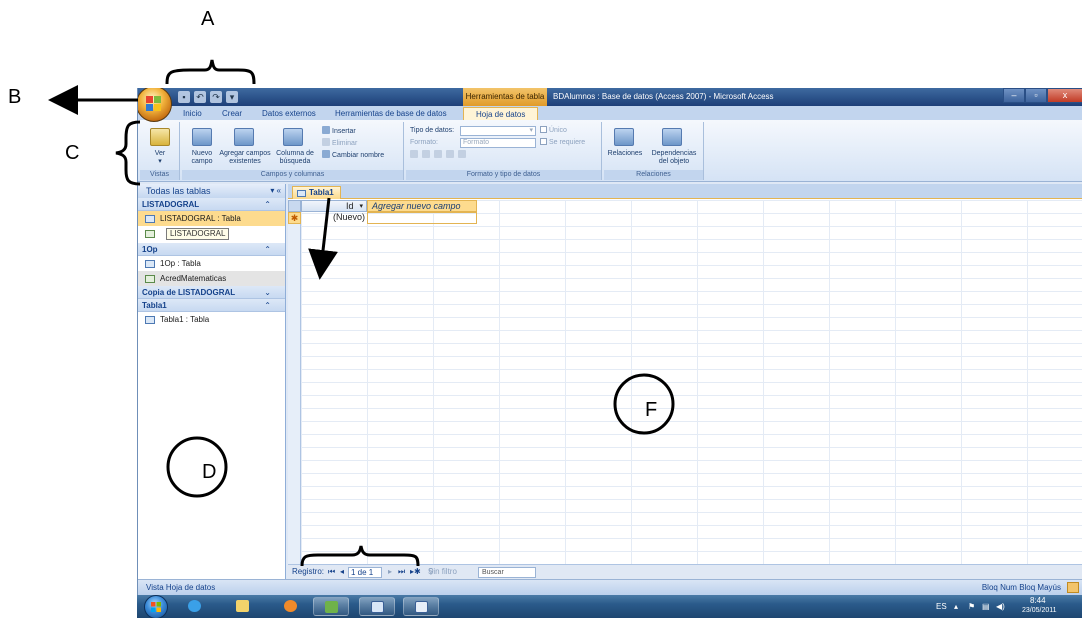  I want to click on chevron-up-icon: ⌃, so click(267, 305).